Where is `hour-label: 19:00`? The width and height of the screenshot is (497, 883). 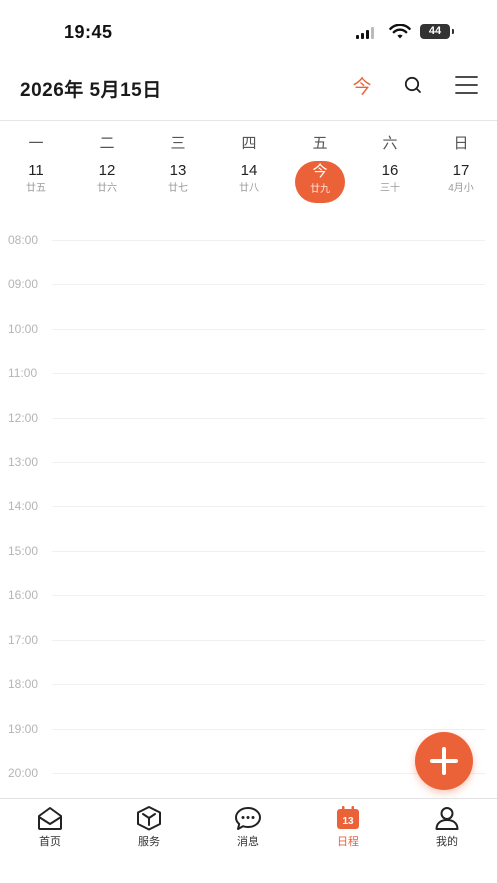
hour-label: 19:00 is located at coordinates (23, 729).